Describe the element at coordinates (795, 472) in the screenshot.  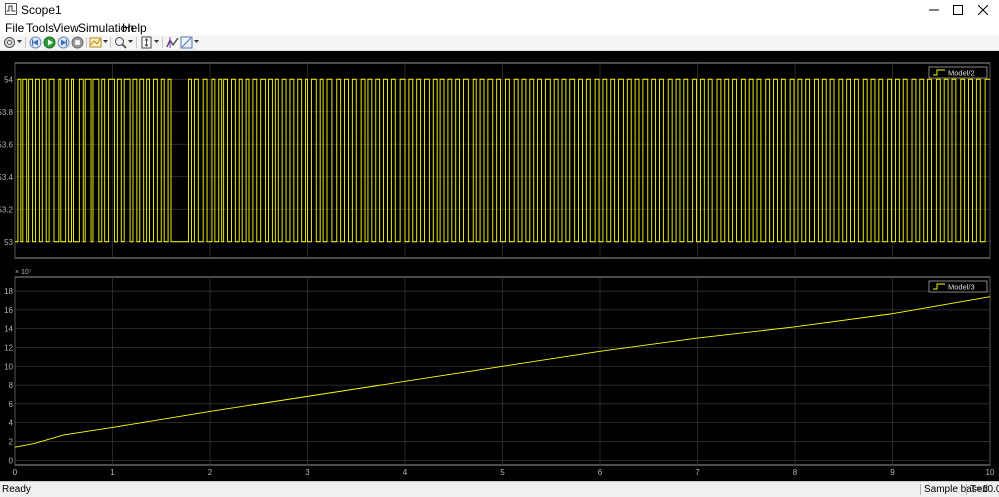
I see `x-tick-label: 8` at that location.